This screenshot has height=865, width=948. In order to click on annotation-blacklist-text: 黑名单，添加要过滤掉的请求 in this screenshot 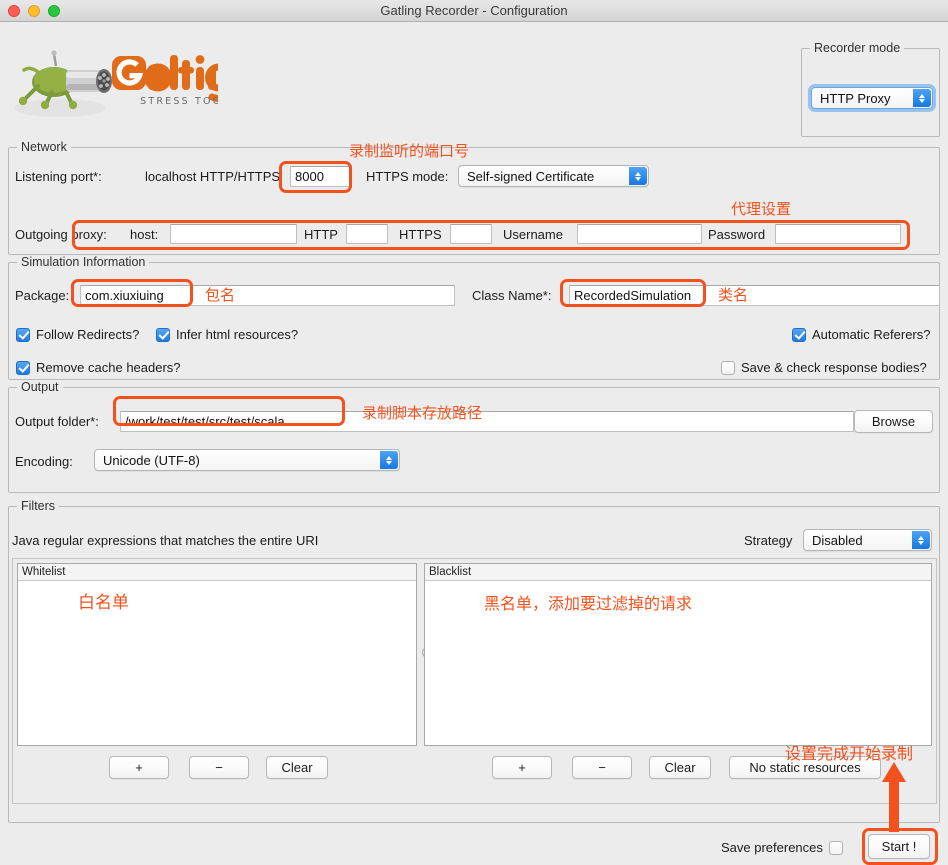, I will do `click(588, 603)`.